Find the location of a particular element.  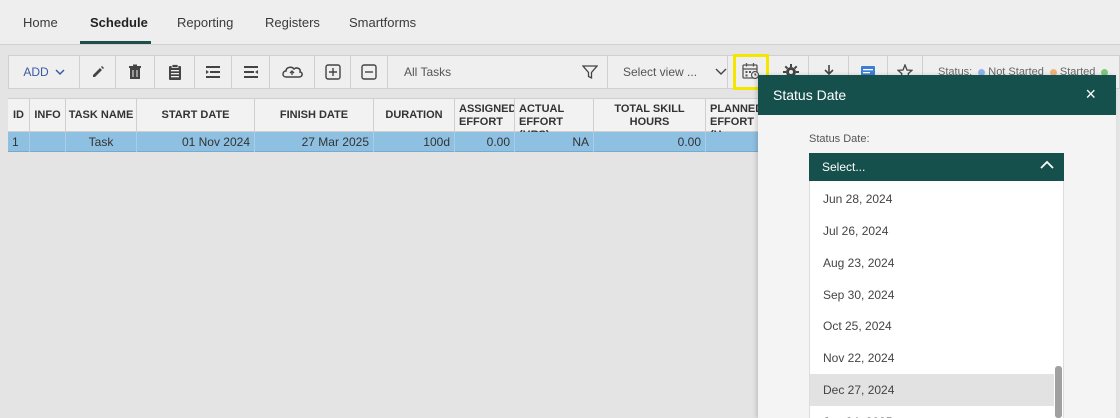

dropdown-option: Jul 26, 2024 is located at coordinates (933, 231).